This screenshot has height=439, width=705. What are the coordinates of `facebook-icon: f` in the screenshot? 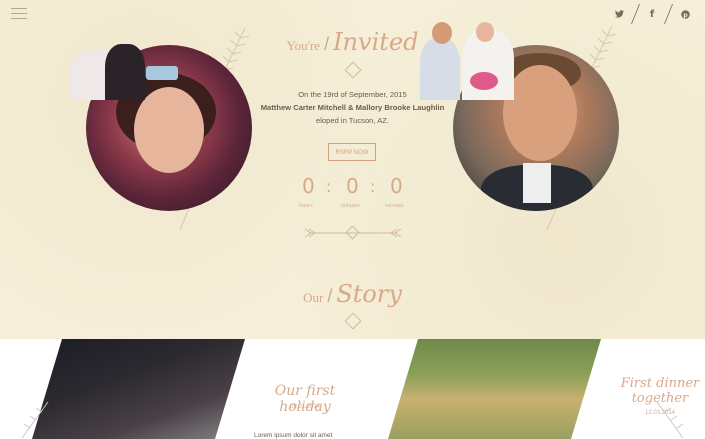 It's located at (652, 14).